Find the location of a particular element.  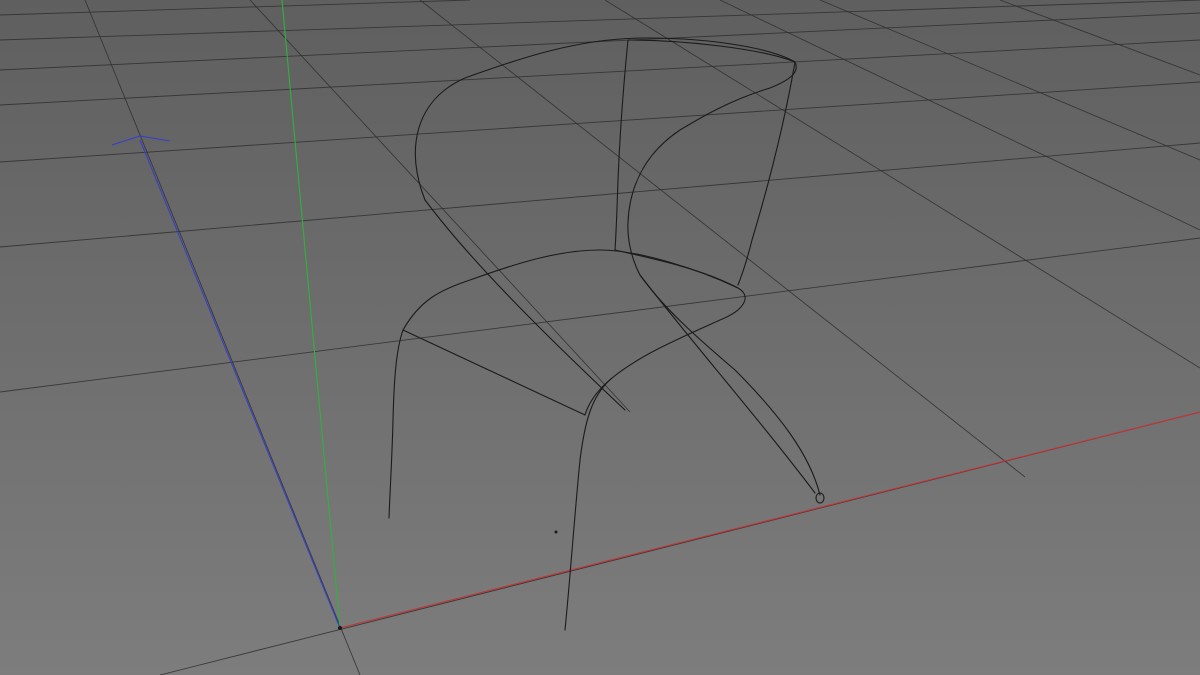

stray-point is located at coordinates (556, 532).